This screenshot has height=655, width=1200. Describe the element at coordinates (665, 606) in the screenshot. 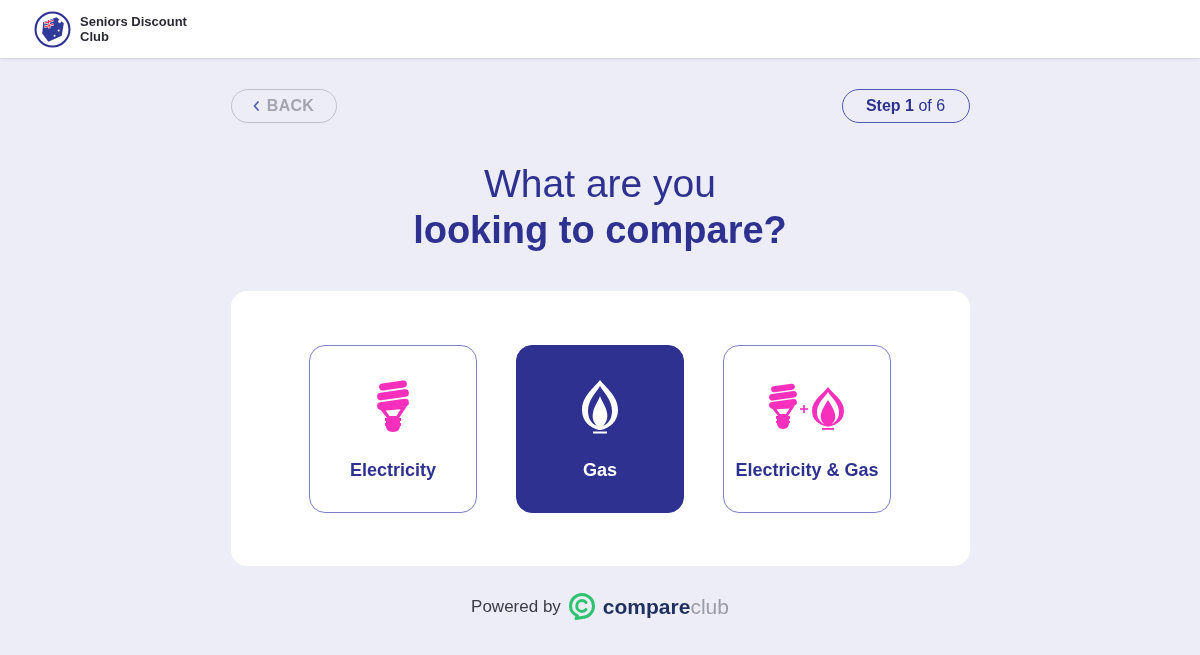

I see `compareclub-wordmark: compareclub` at that location.